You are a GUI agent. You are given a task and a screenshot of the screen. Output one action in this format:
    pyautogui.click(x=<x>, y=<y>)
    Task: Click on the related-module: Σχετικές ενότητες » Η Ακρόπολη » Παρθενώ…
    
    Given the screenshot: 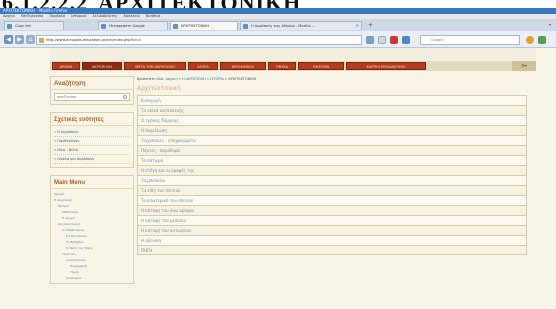 What is the action you would take?
    pyautogui.click(x=92, y=140)
    